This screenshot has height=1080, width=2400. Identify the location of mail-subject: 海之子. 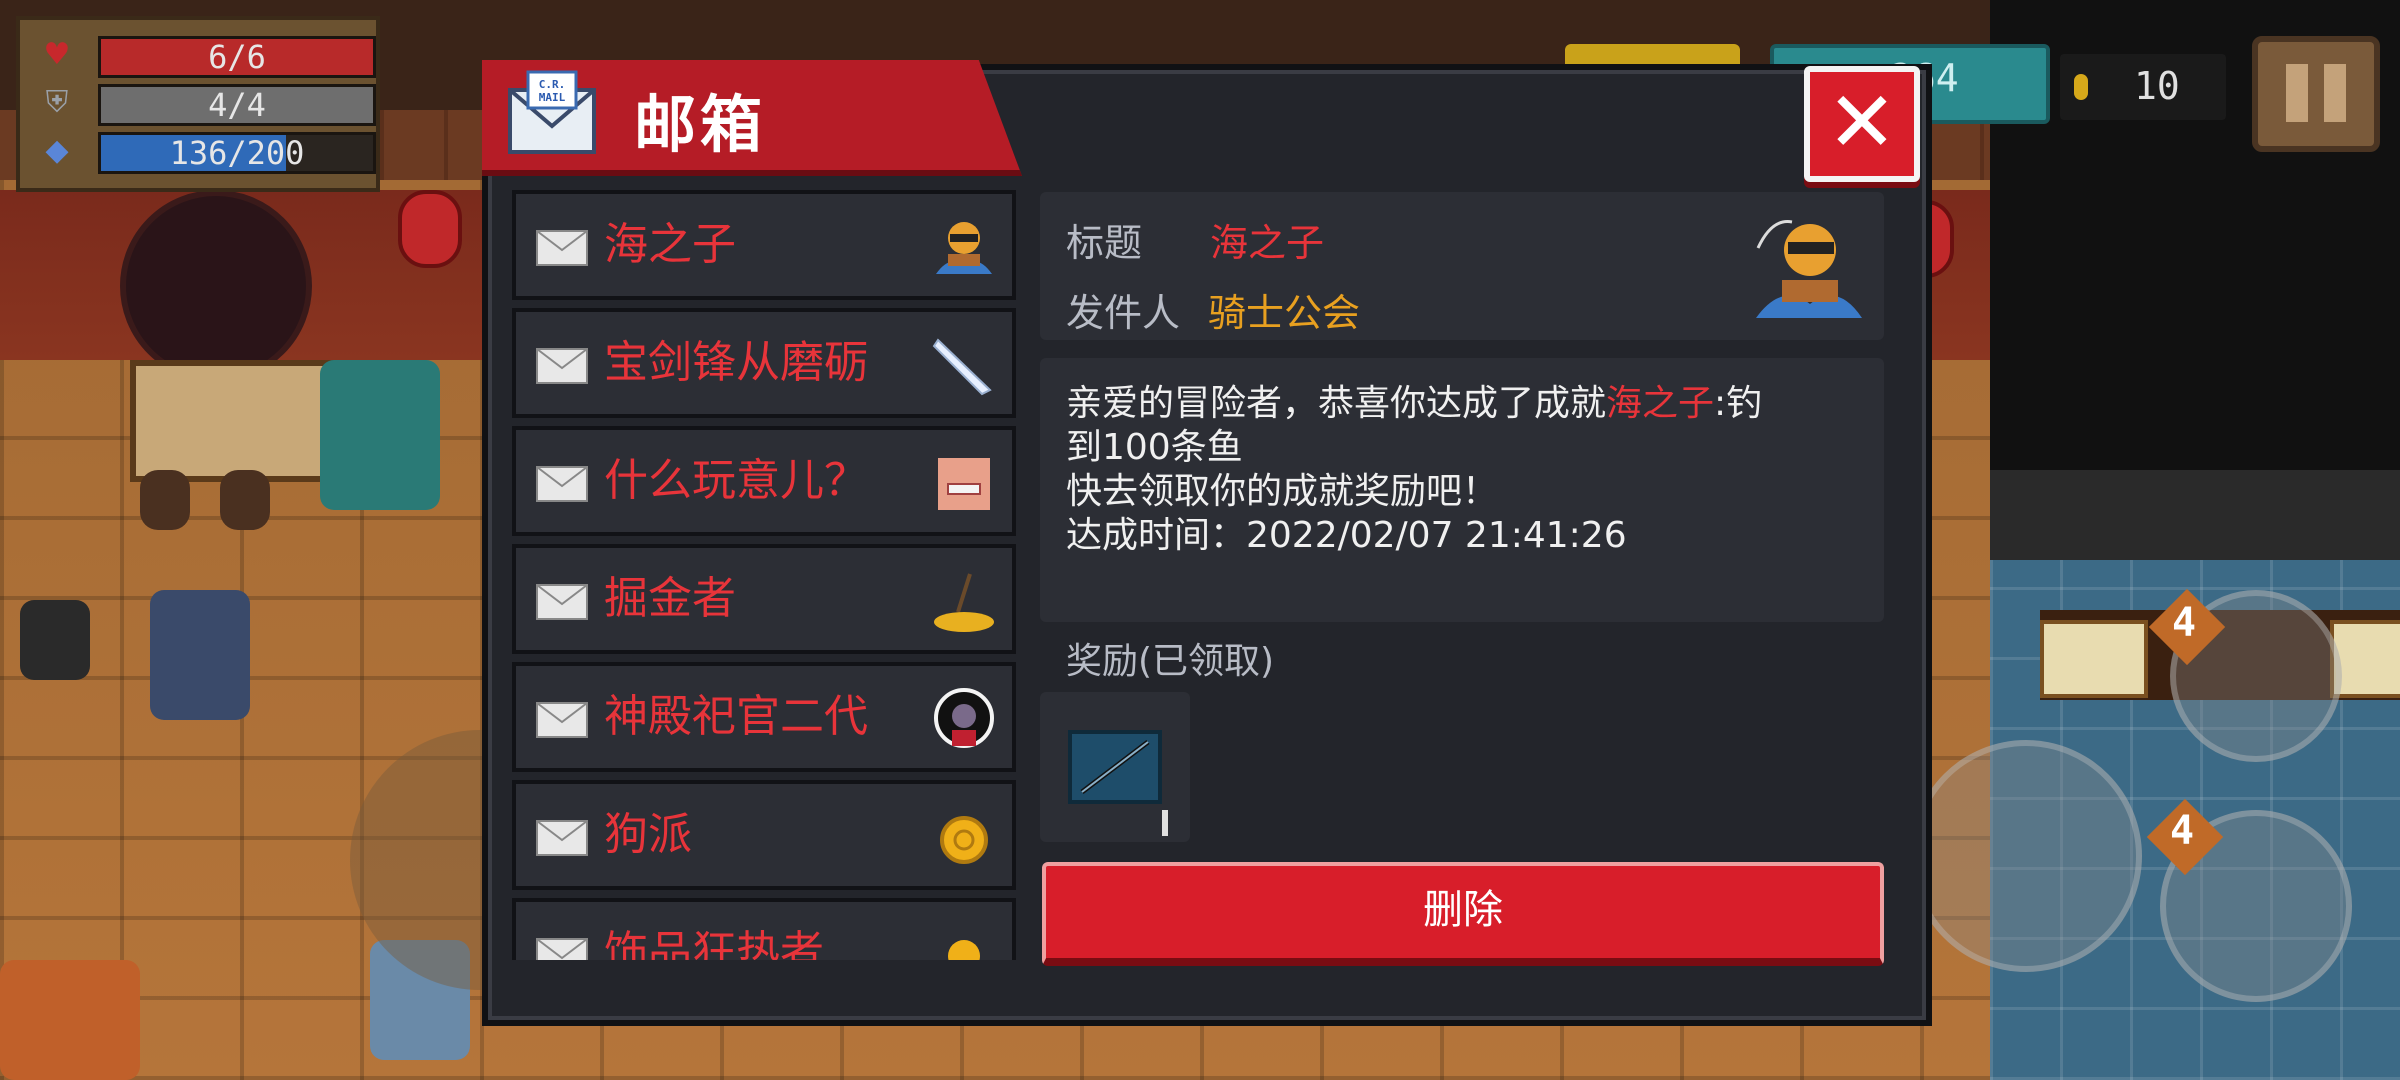
(670, 244).